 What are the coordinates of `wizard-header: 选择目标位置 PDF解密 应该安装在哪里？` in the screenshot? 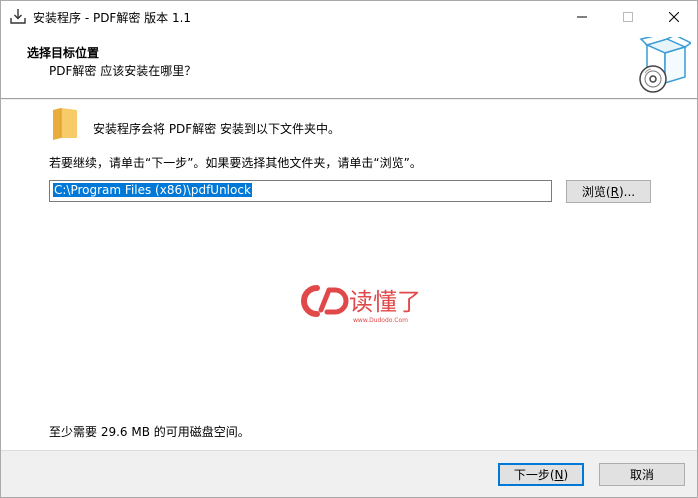 It's located at (349, 65).